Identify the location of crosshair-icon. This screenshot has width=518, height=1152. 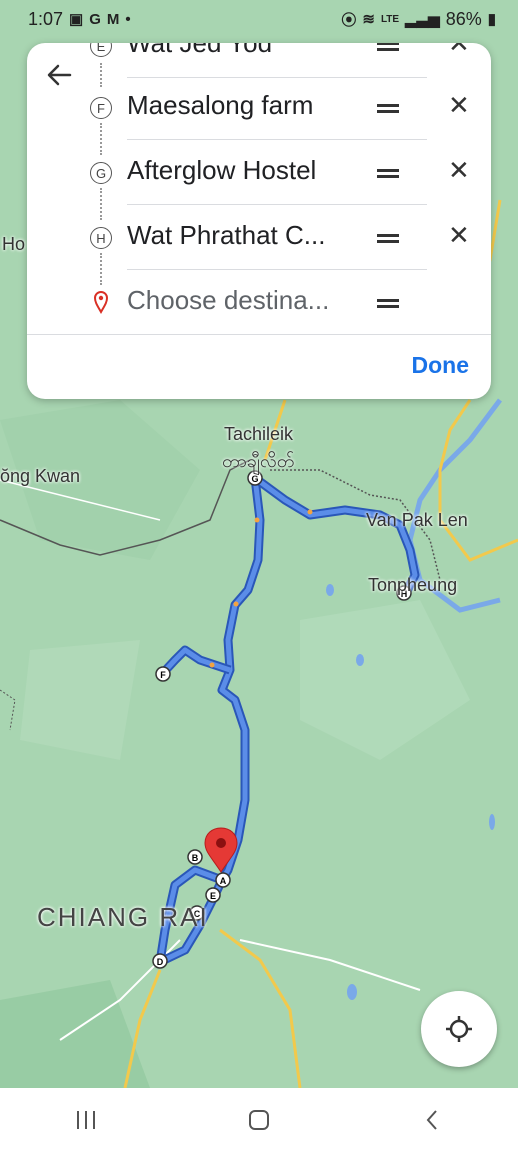
(459, 1029).